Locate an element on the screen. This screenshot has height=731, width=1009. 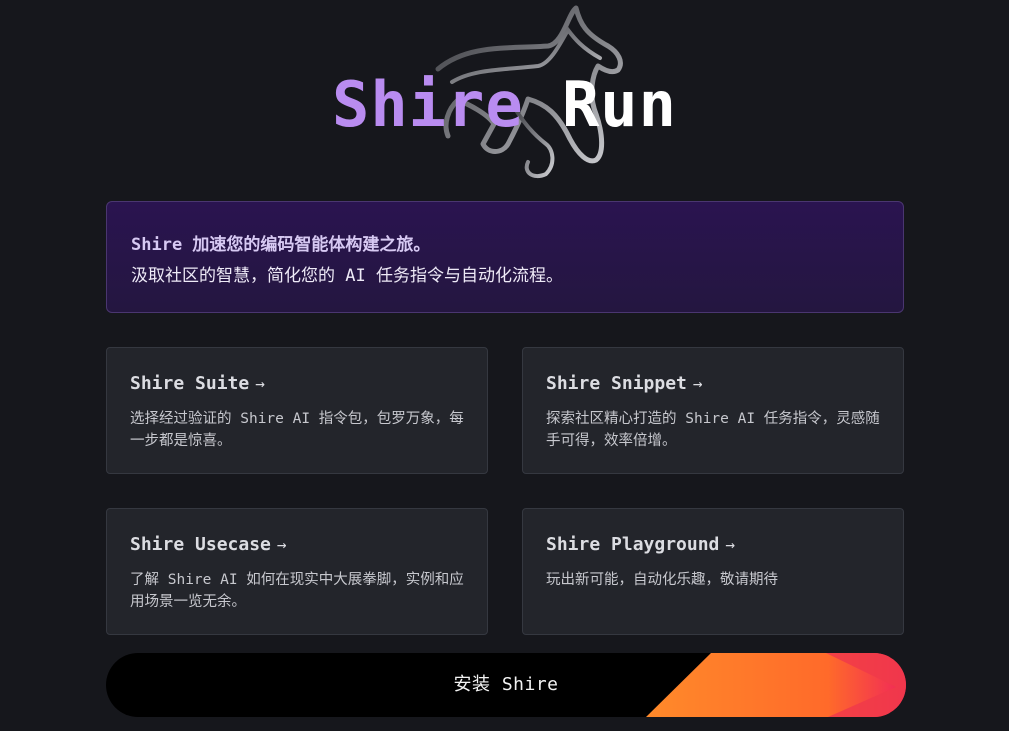
card-title-text: Shire Snippet is located at coordinates (616, 383).